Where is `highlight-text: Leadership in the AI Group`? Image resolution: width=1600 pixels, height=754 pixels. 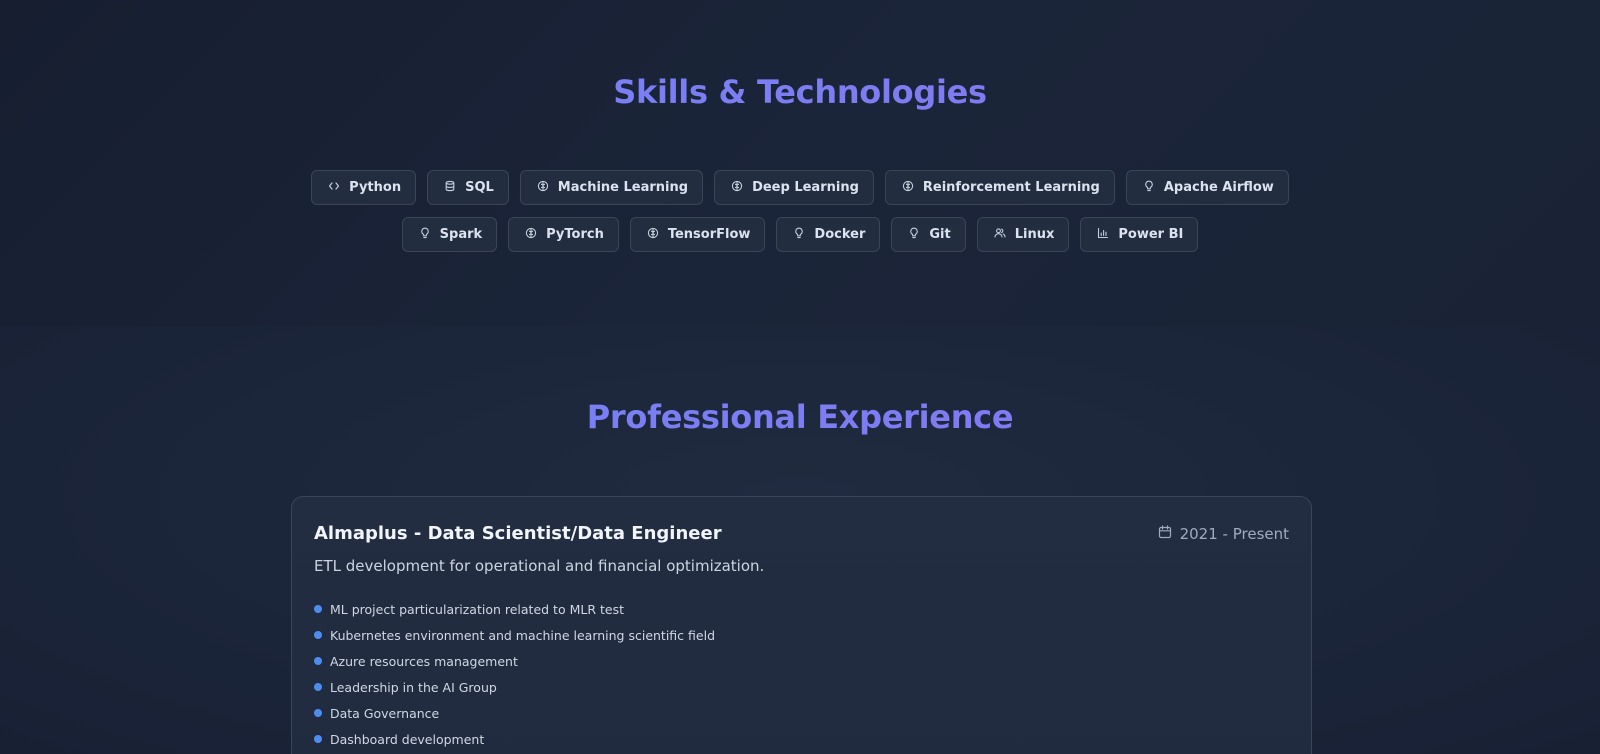 highlight-text: Leadership in the AI Group is located at coordinates (413, 687).